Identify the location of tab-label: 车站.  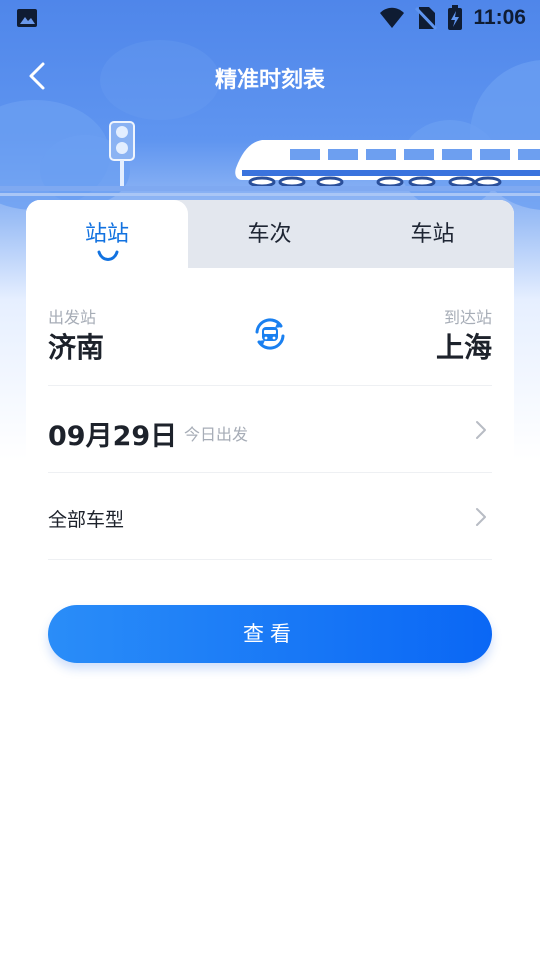
(432, 234).